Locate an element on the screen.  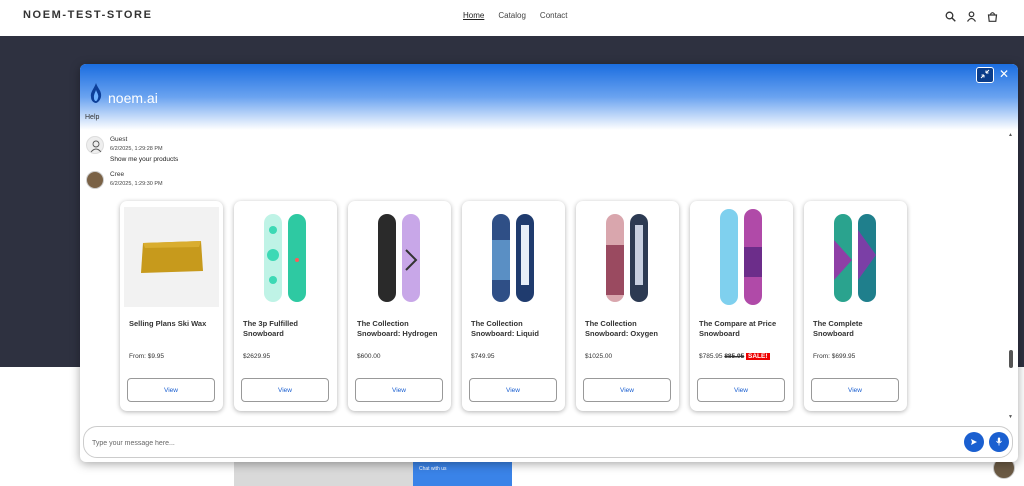
send-icon is located at coordinates (974, 442).